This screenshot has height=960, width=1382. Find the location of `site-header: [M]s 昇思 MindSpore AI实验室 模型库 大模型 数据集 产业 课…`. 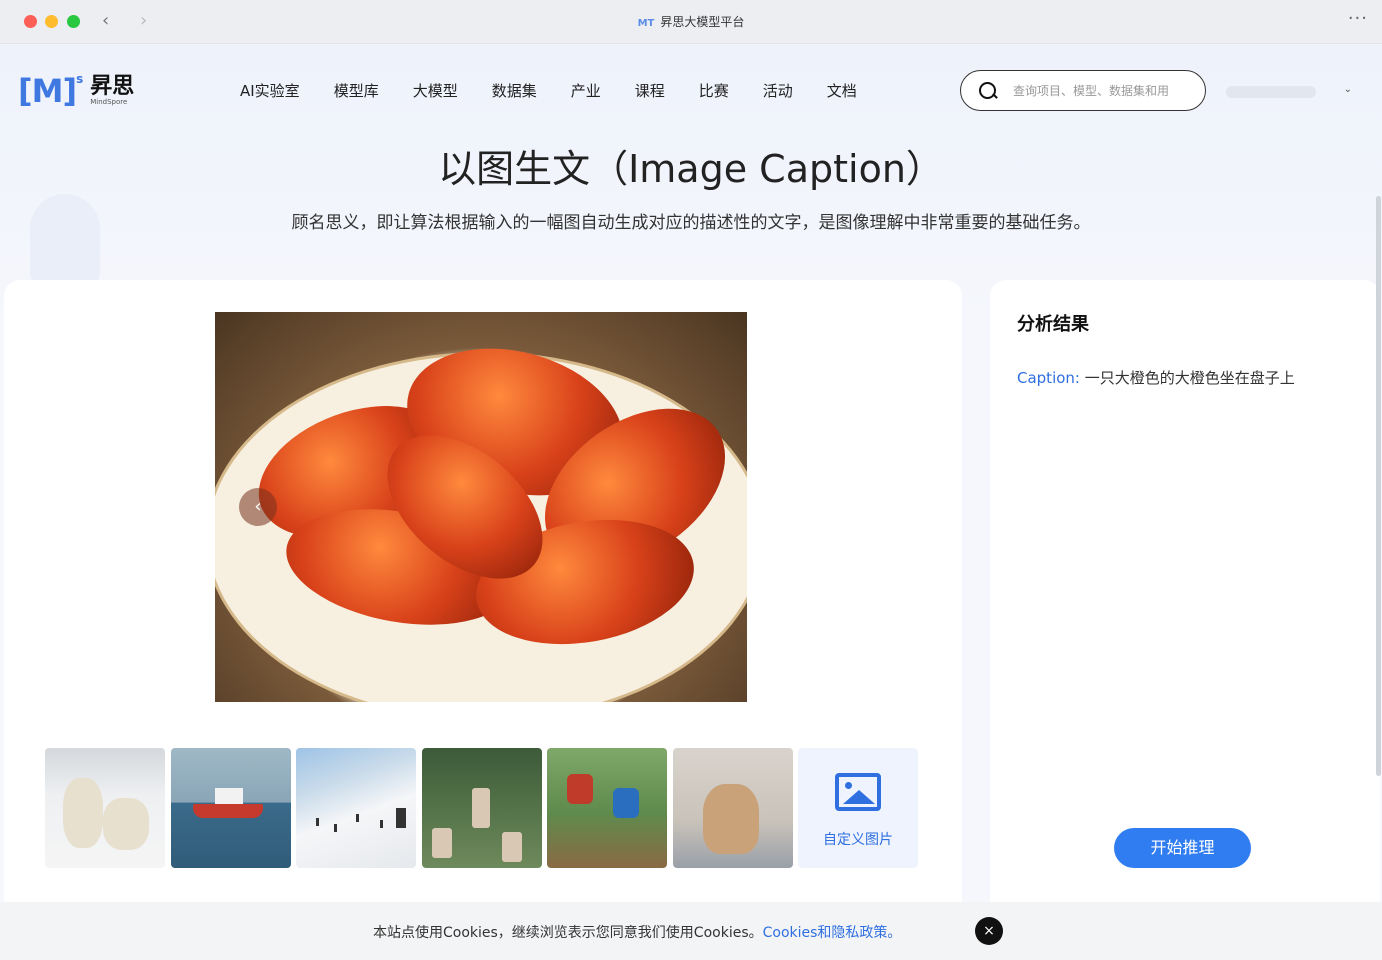

site-header: [M]s 昇思 MindSpore AI实验室 模型库 大模型 数据集 产业 课… is located at coordinates (691, 89).